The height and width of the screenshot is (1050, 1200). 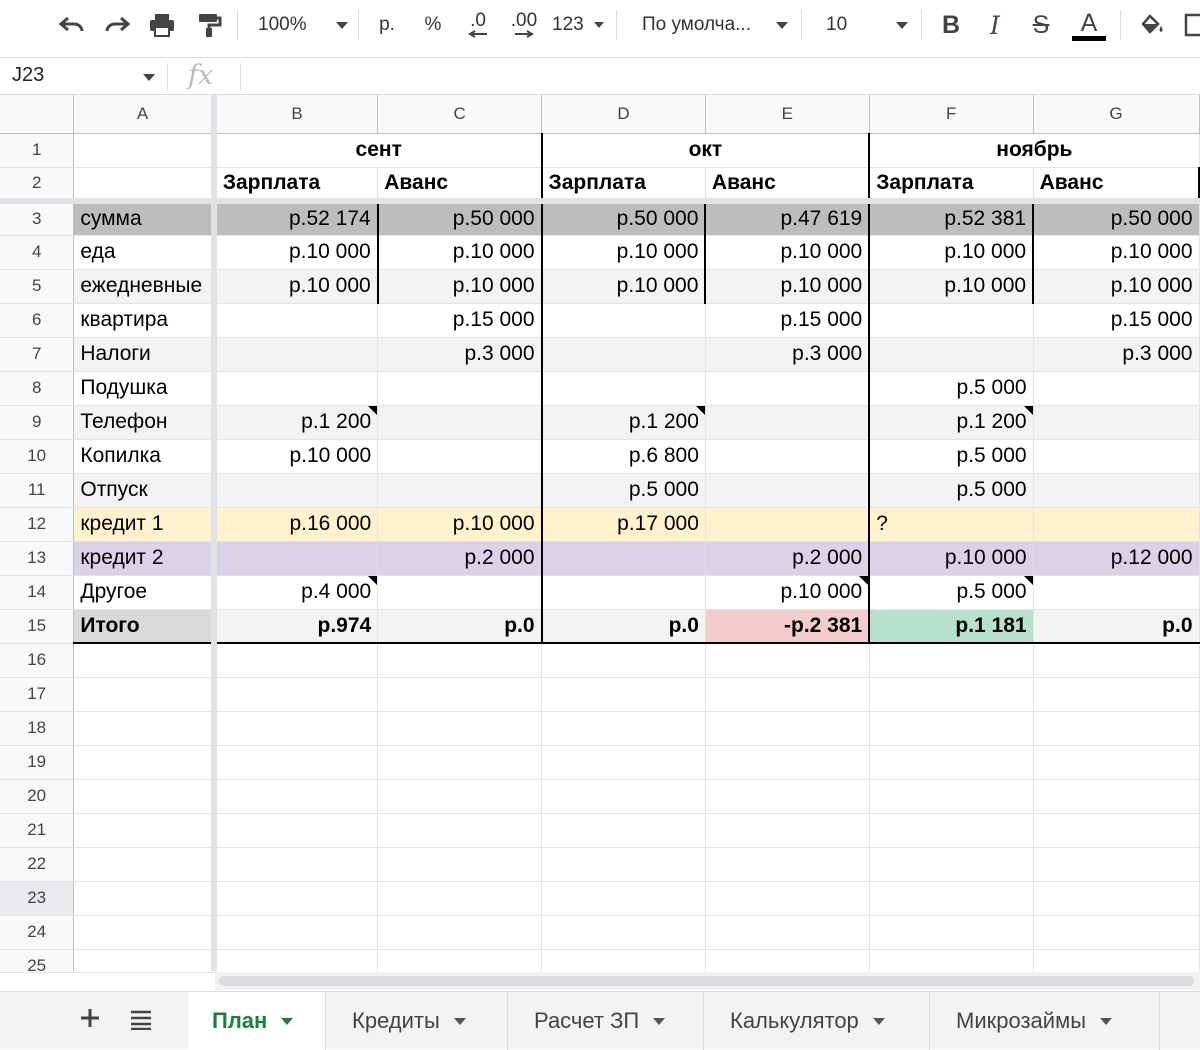 I want to click on column-header-b: B, so click(x=296, y=114).